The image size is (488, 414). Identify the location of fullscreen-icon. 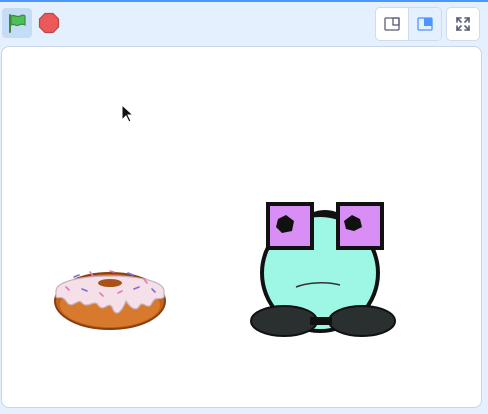
(463, 24).